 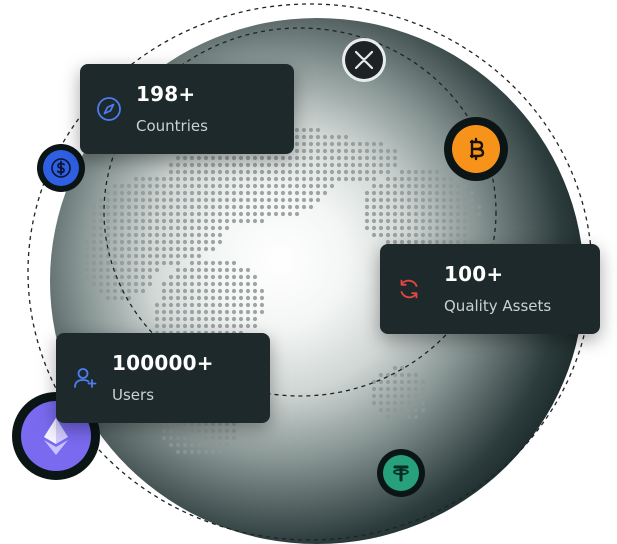 What do you see at coordinates (133, 395) in the screenshot?
I see `stat-label: Users` at bounding box center [133, 395].